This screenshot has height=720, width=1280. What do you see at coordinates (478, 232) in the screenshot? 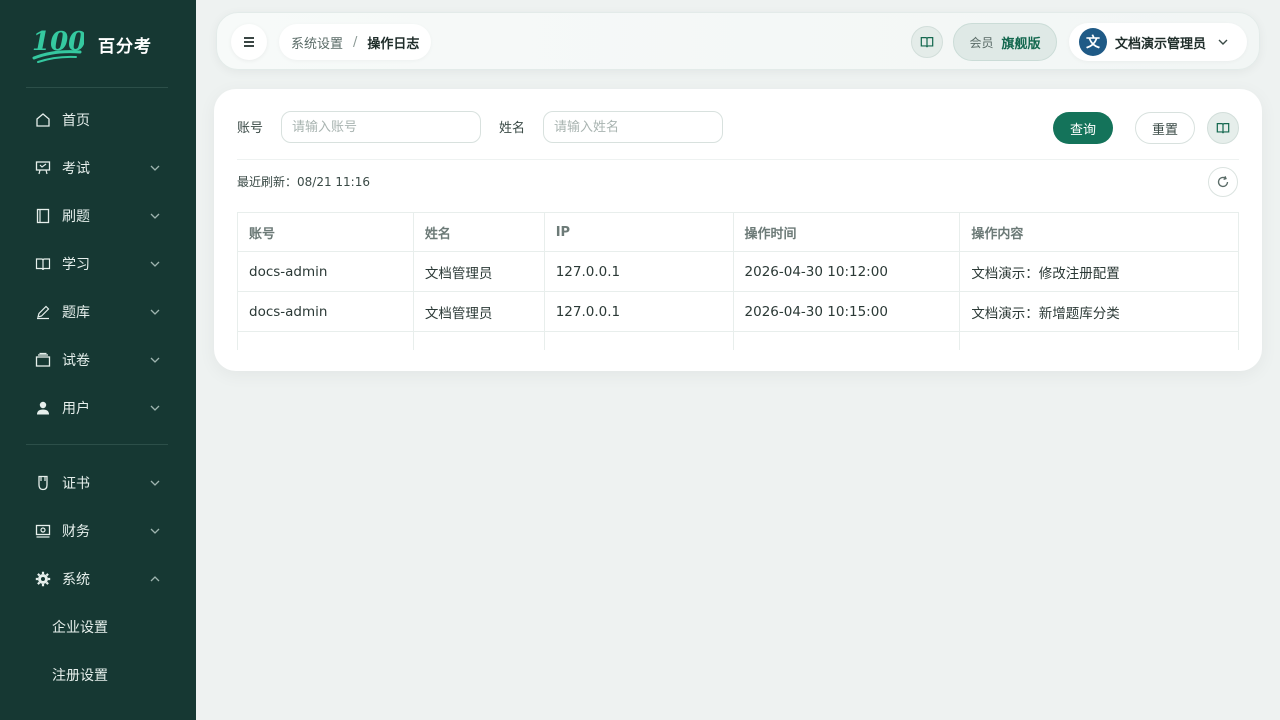
I see `column-header-name: 姓名` at bounding box center [478, 232].